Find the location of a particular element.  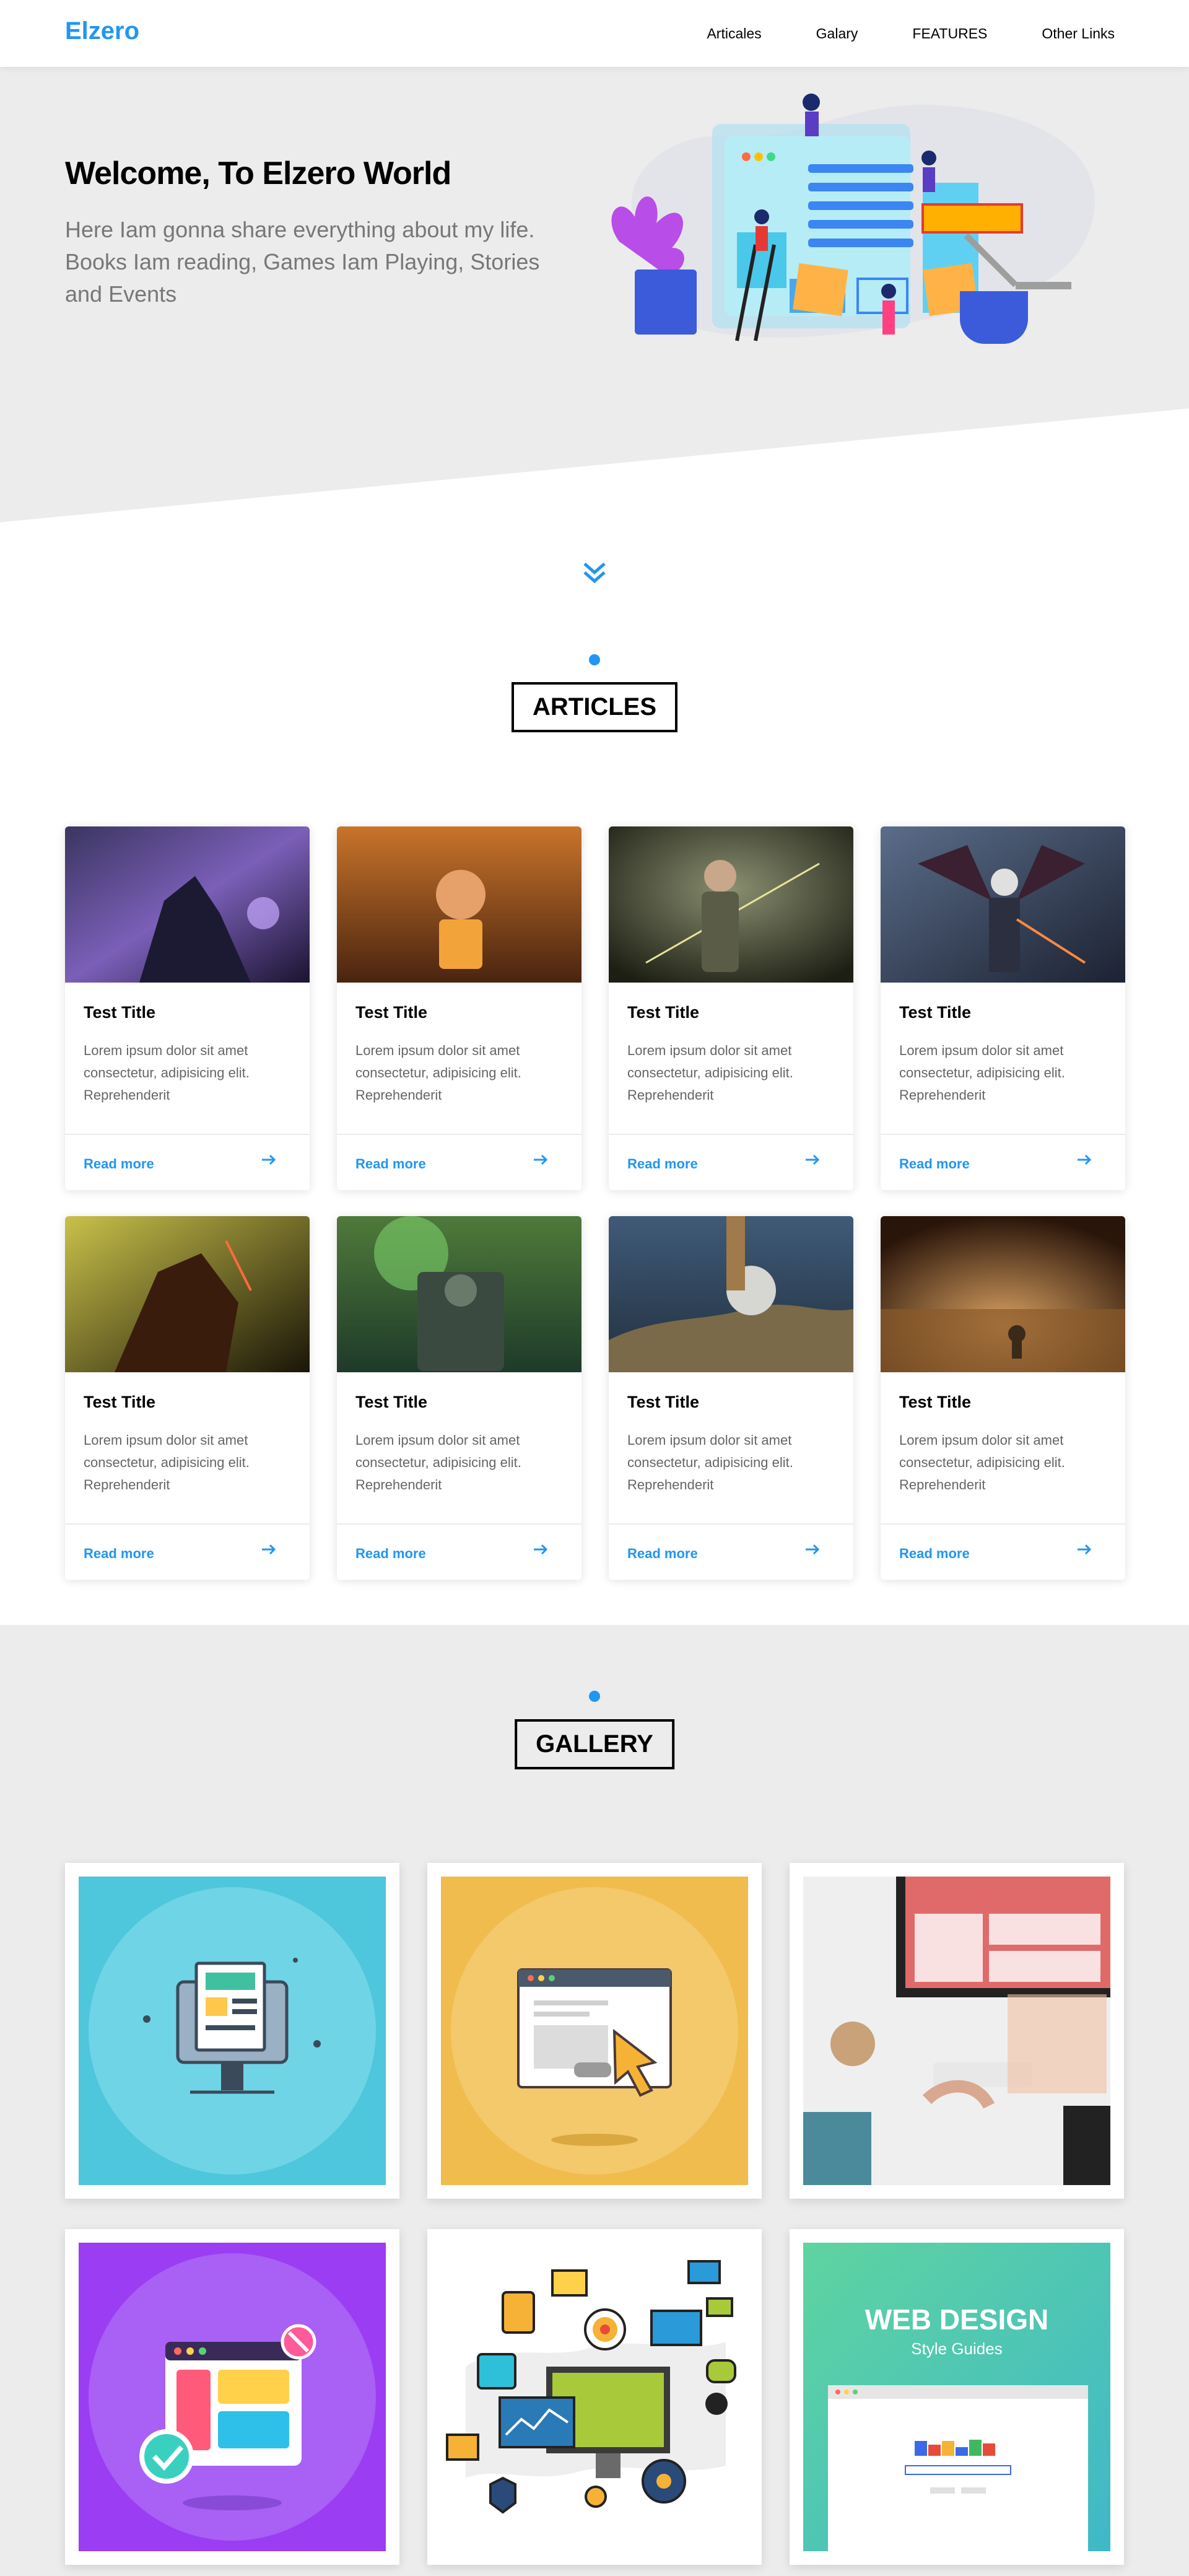

gallery-item: WEB DESIGN Style Guides is located at coordinates (957, 2397).